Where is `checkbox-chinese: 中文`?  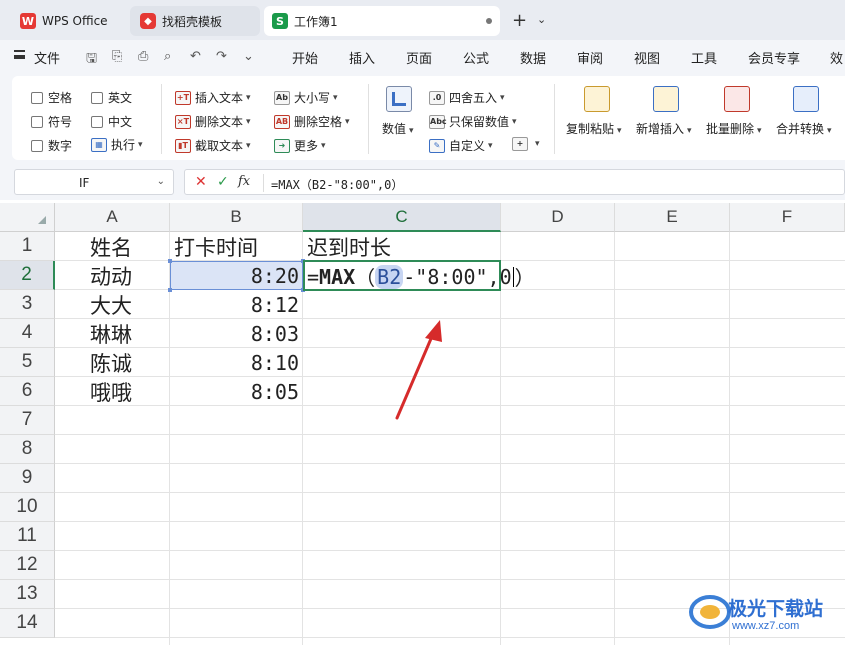
checkbox-chinese: 中文 is located at coordinates (111, 121).